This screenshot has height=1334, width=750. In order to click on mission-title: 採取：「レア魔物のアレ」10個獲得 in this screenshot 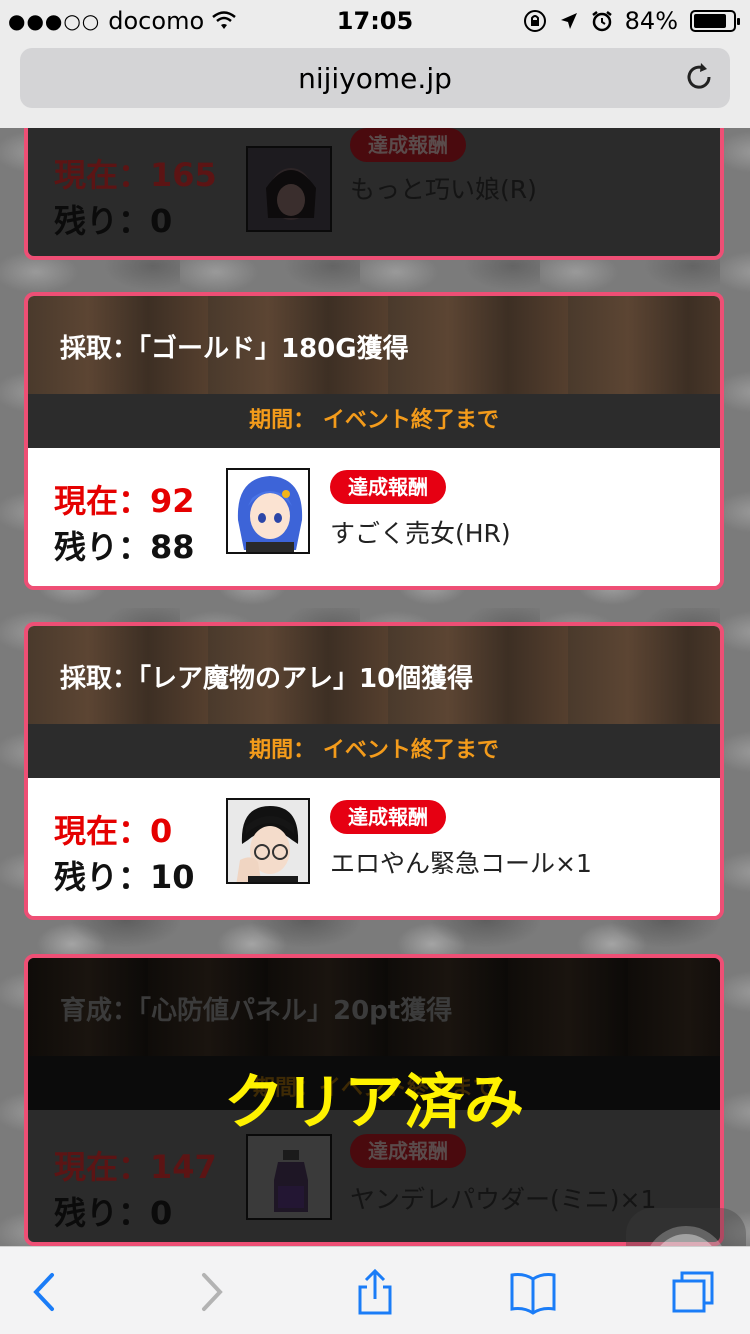, I will do `click(374, 675)`.